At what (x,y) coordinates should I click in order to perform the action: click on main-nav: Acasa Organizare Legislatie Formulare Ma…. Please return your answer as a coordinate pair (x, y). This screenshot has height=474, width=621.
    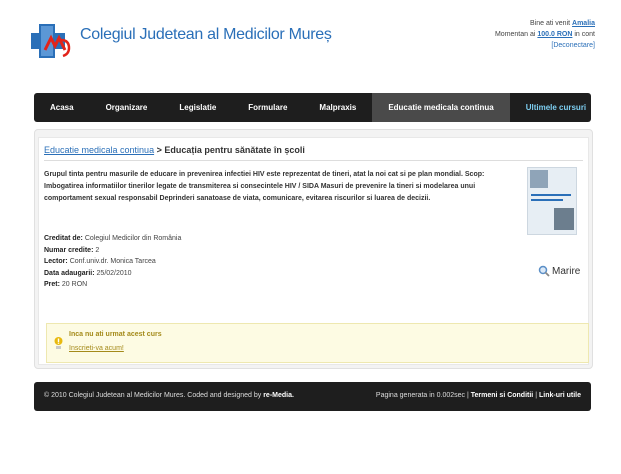
    Looking at the image, I should click on (327, 107).